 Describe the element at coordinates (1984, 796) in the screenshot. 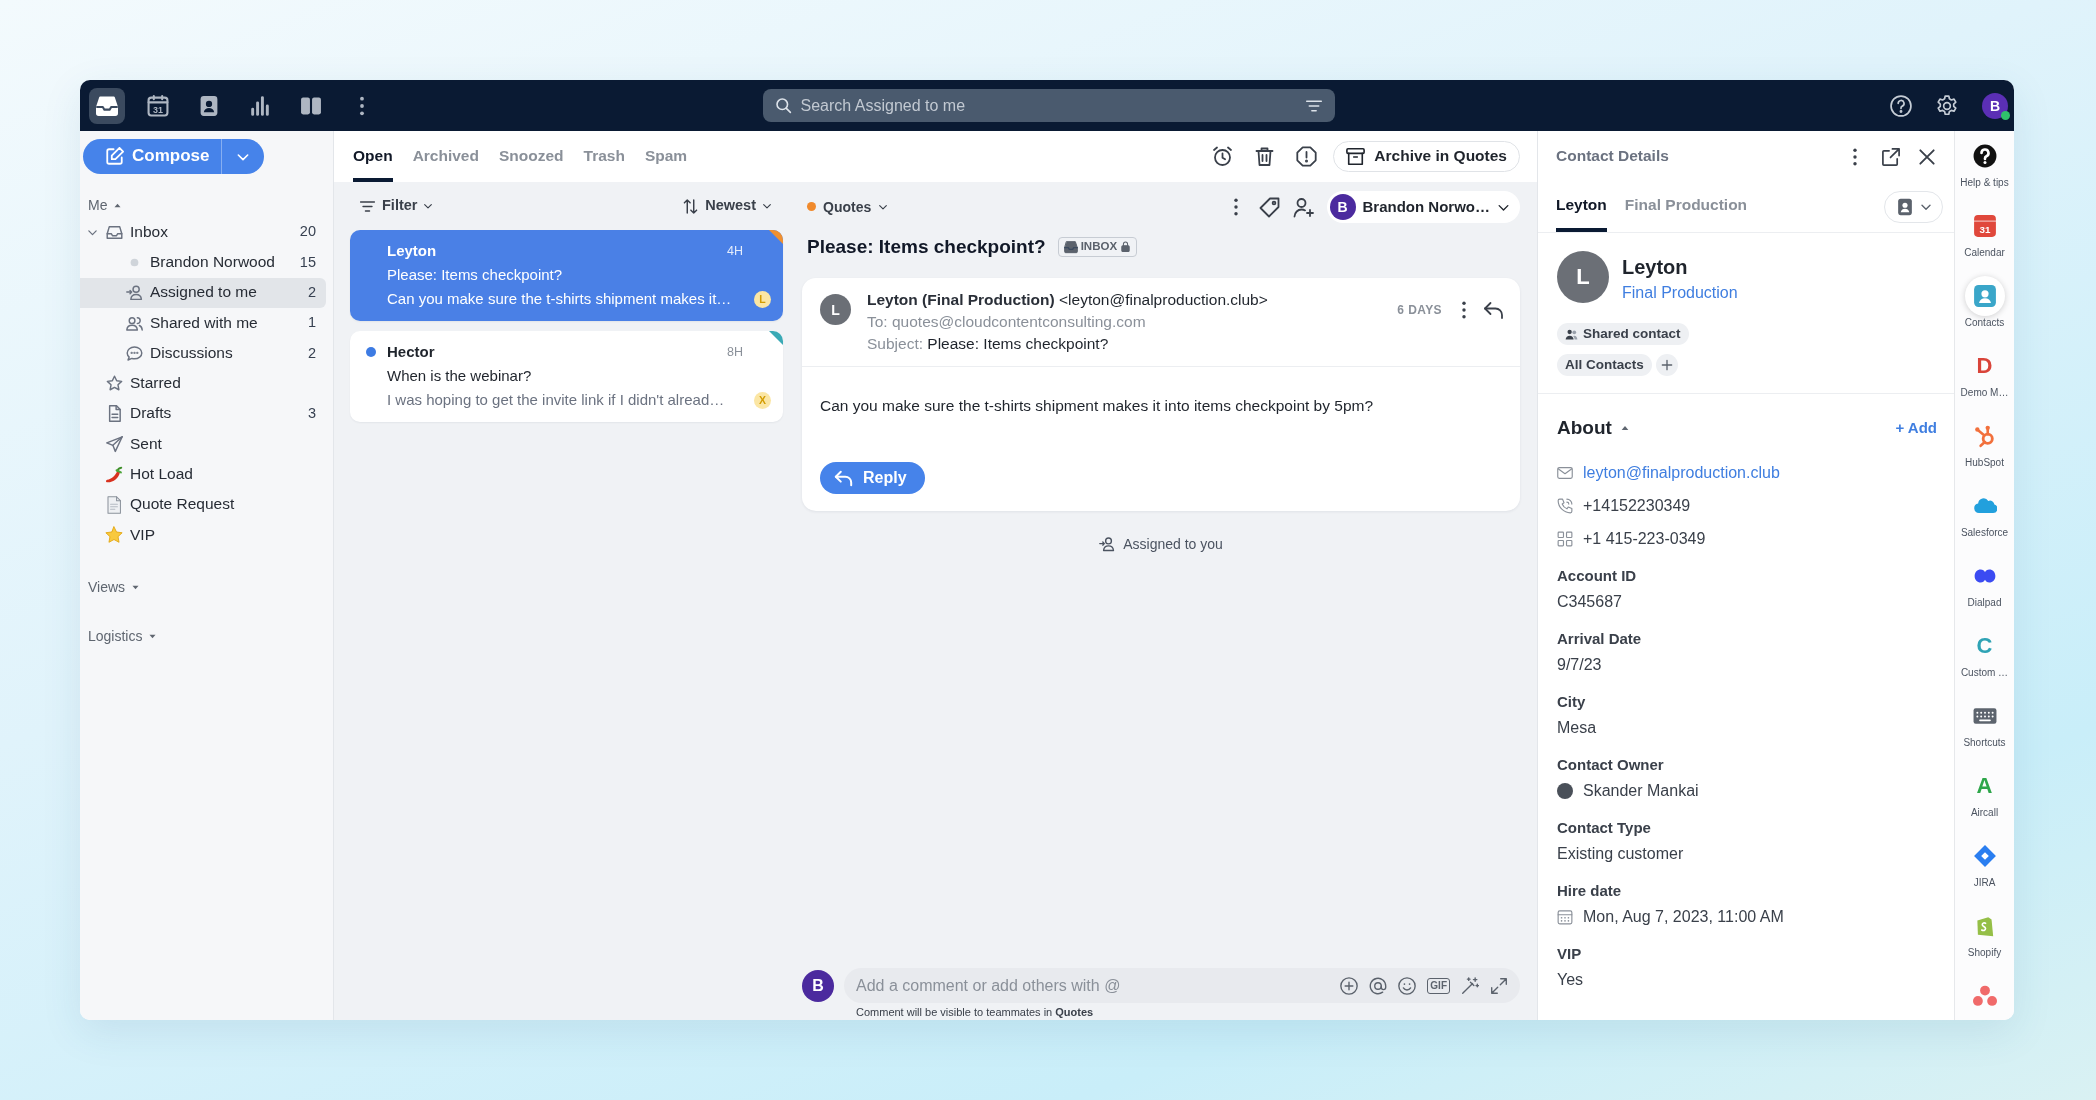

I see `app-launcher: A Aircall` at that location.